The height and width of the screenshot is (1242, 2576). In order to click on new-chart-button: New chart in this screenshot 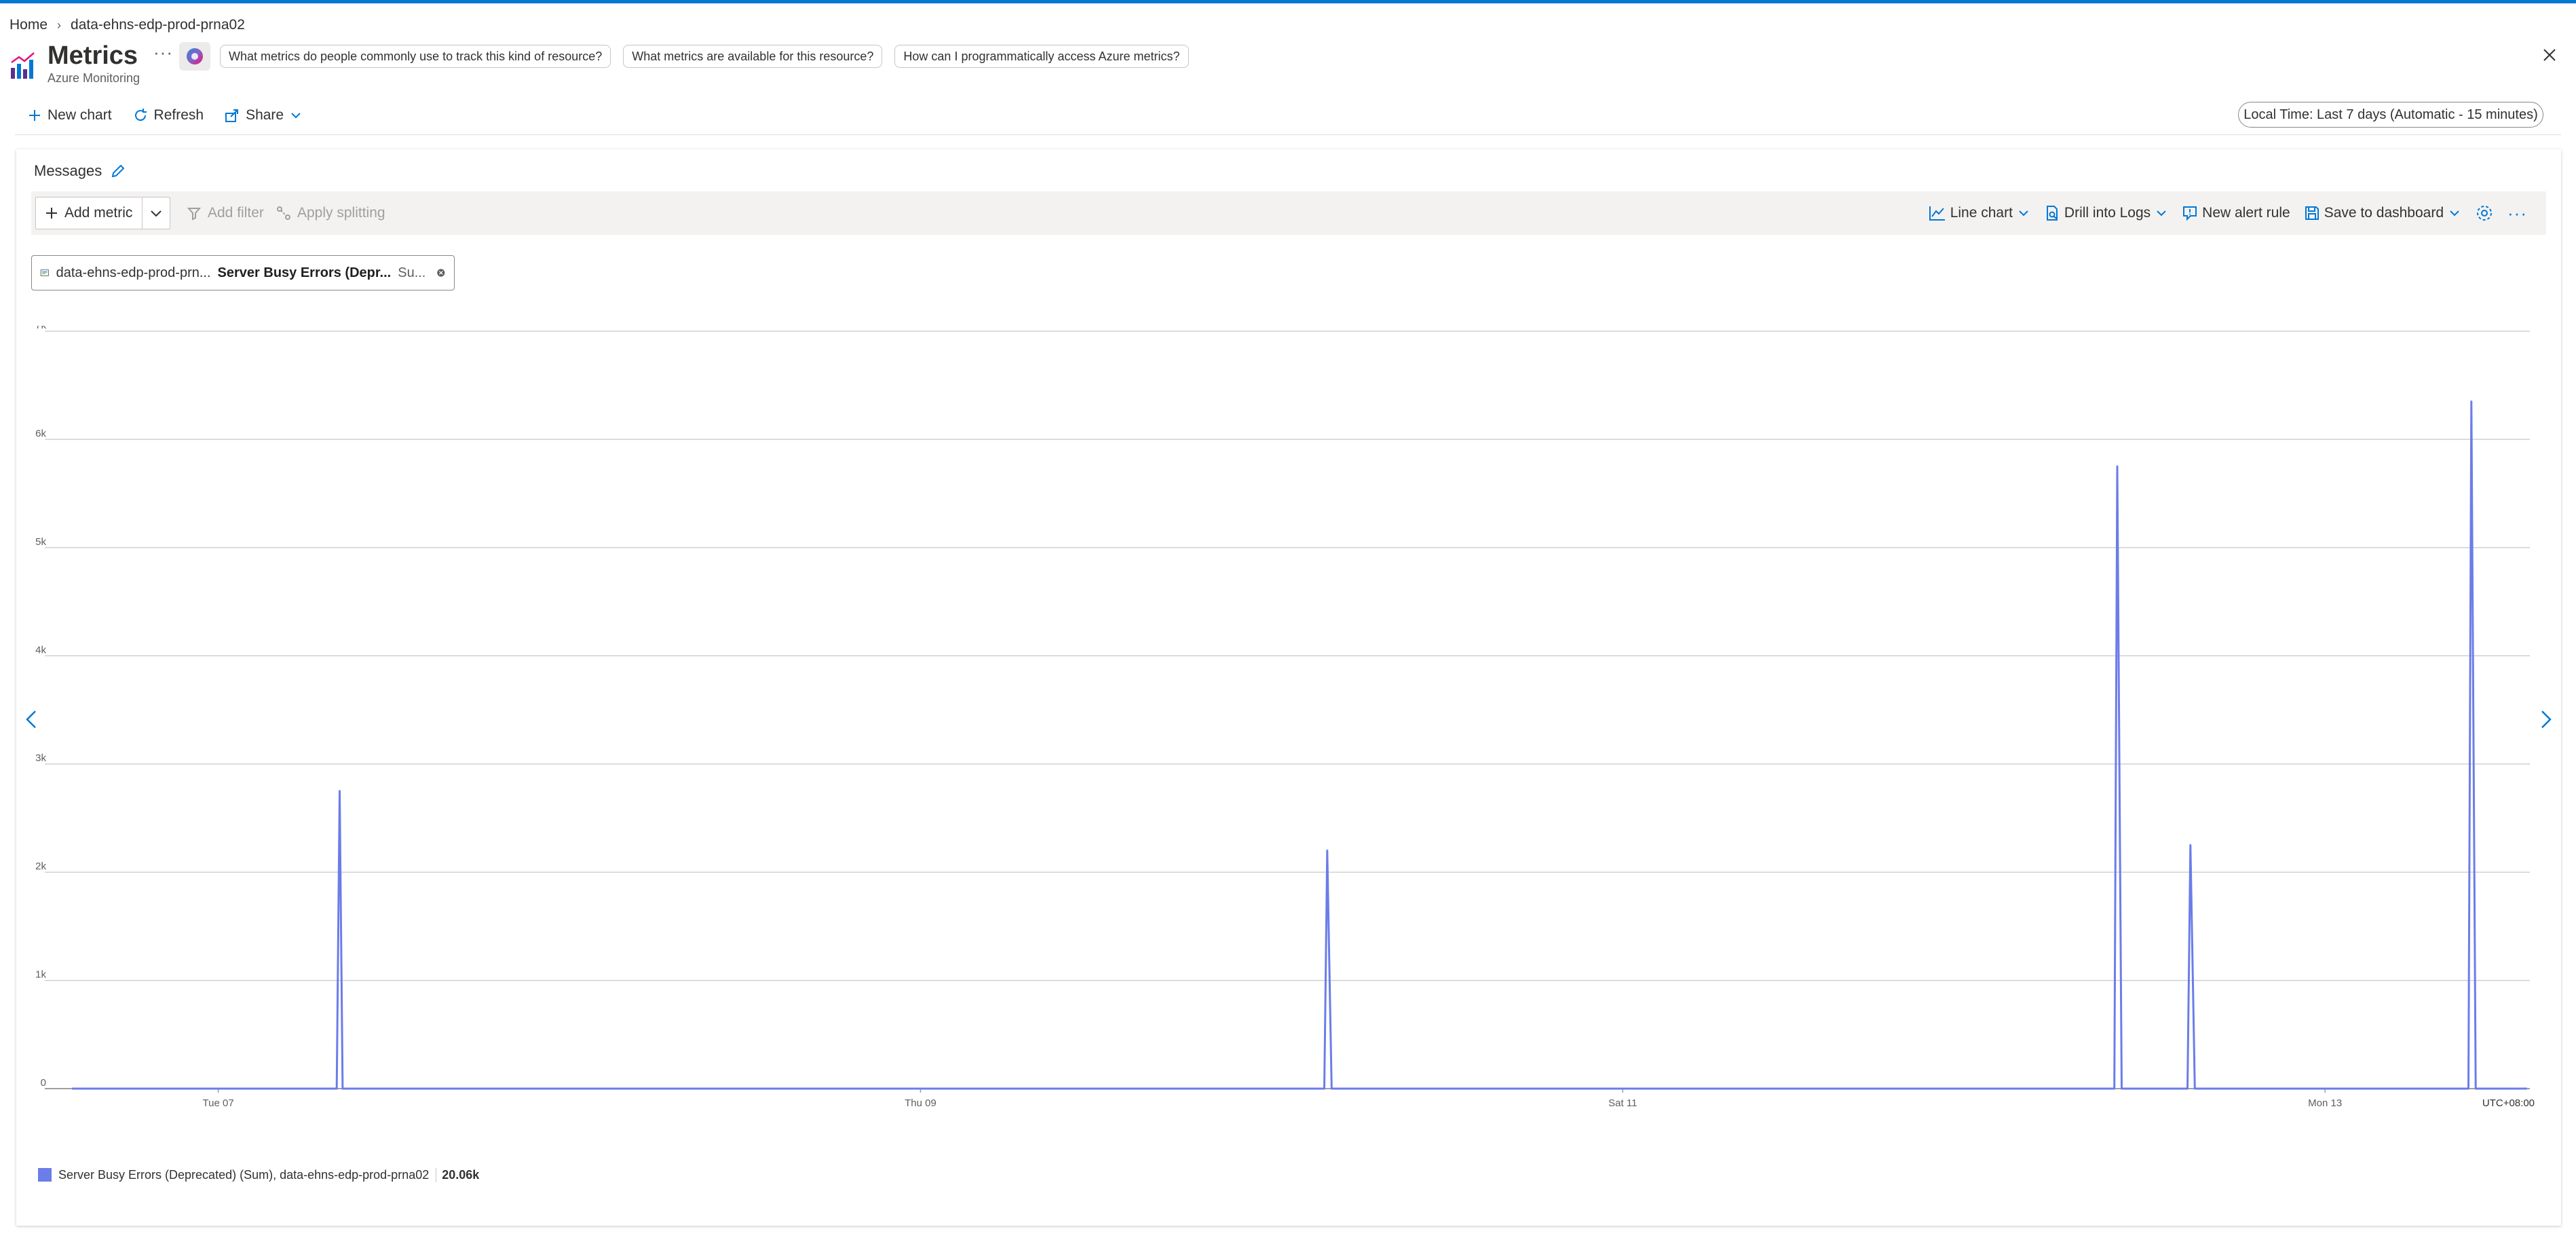, I will do `click(69, 116)`.